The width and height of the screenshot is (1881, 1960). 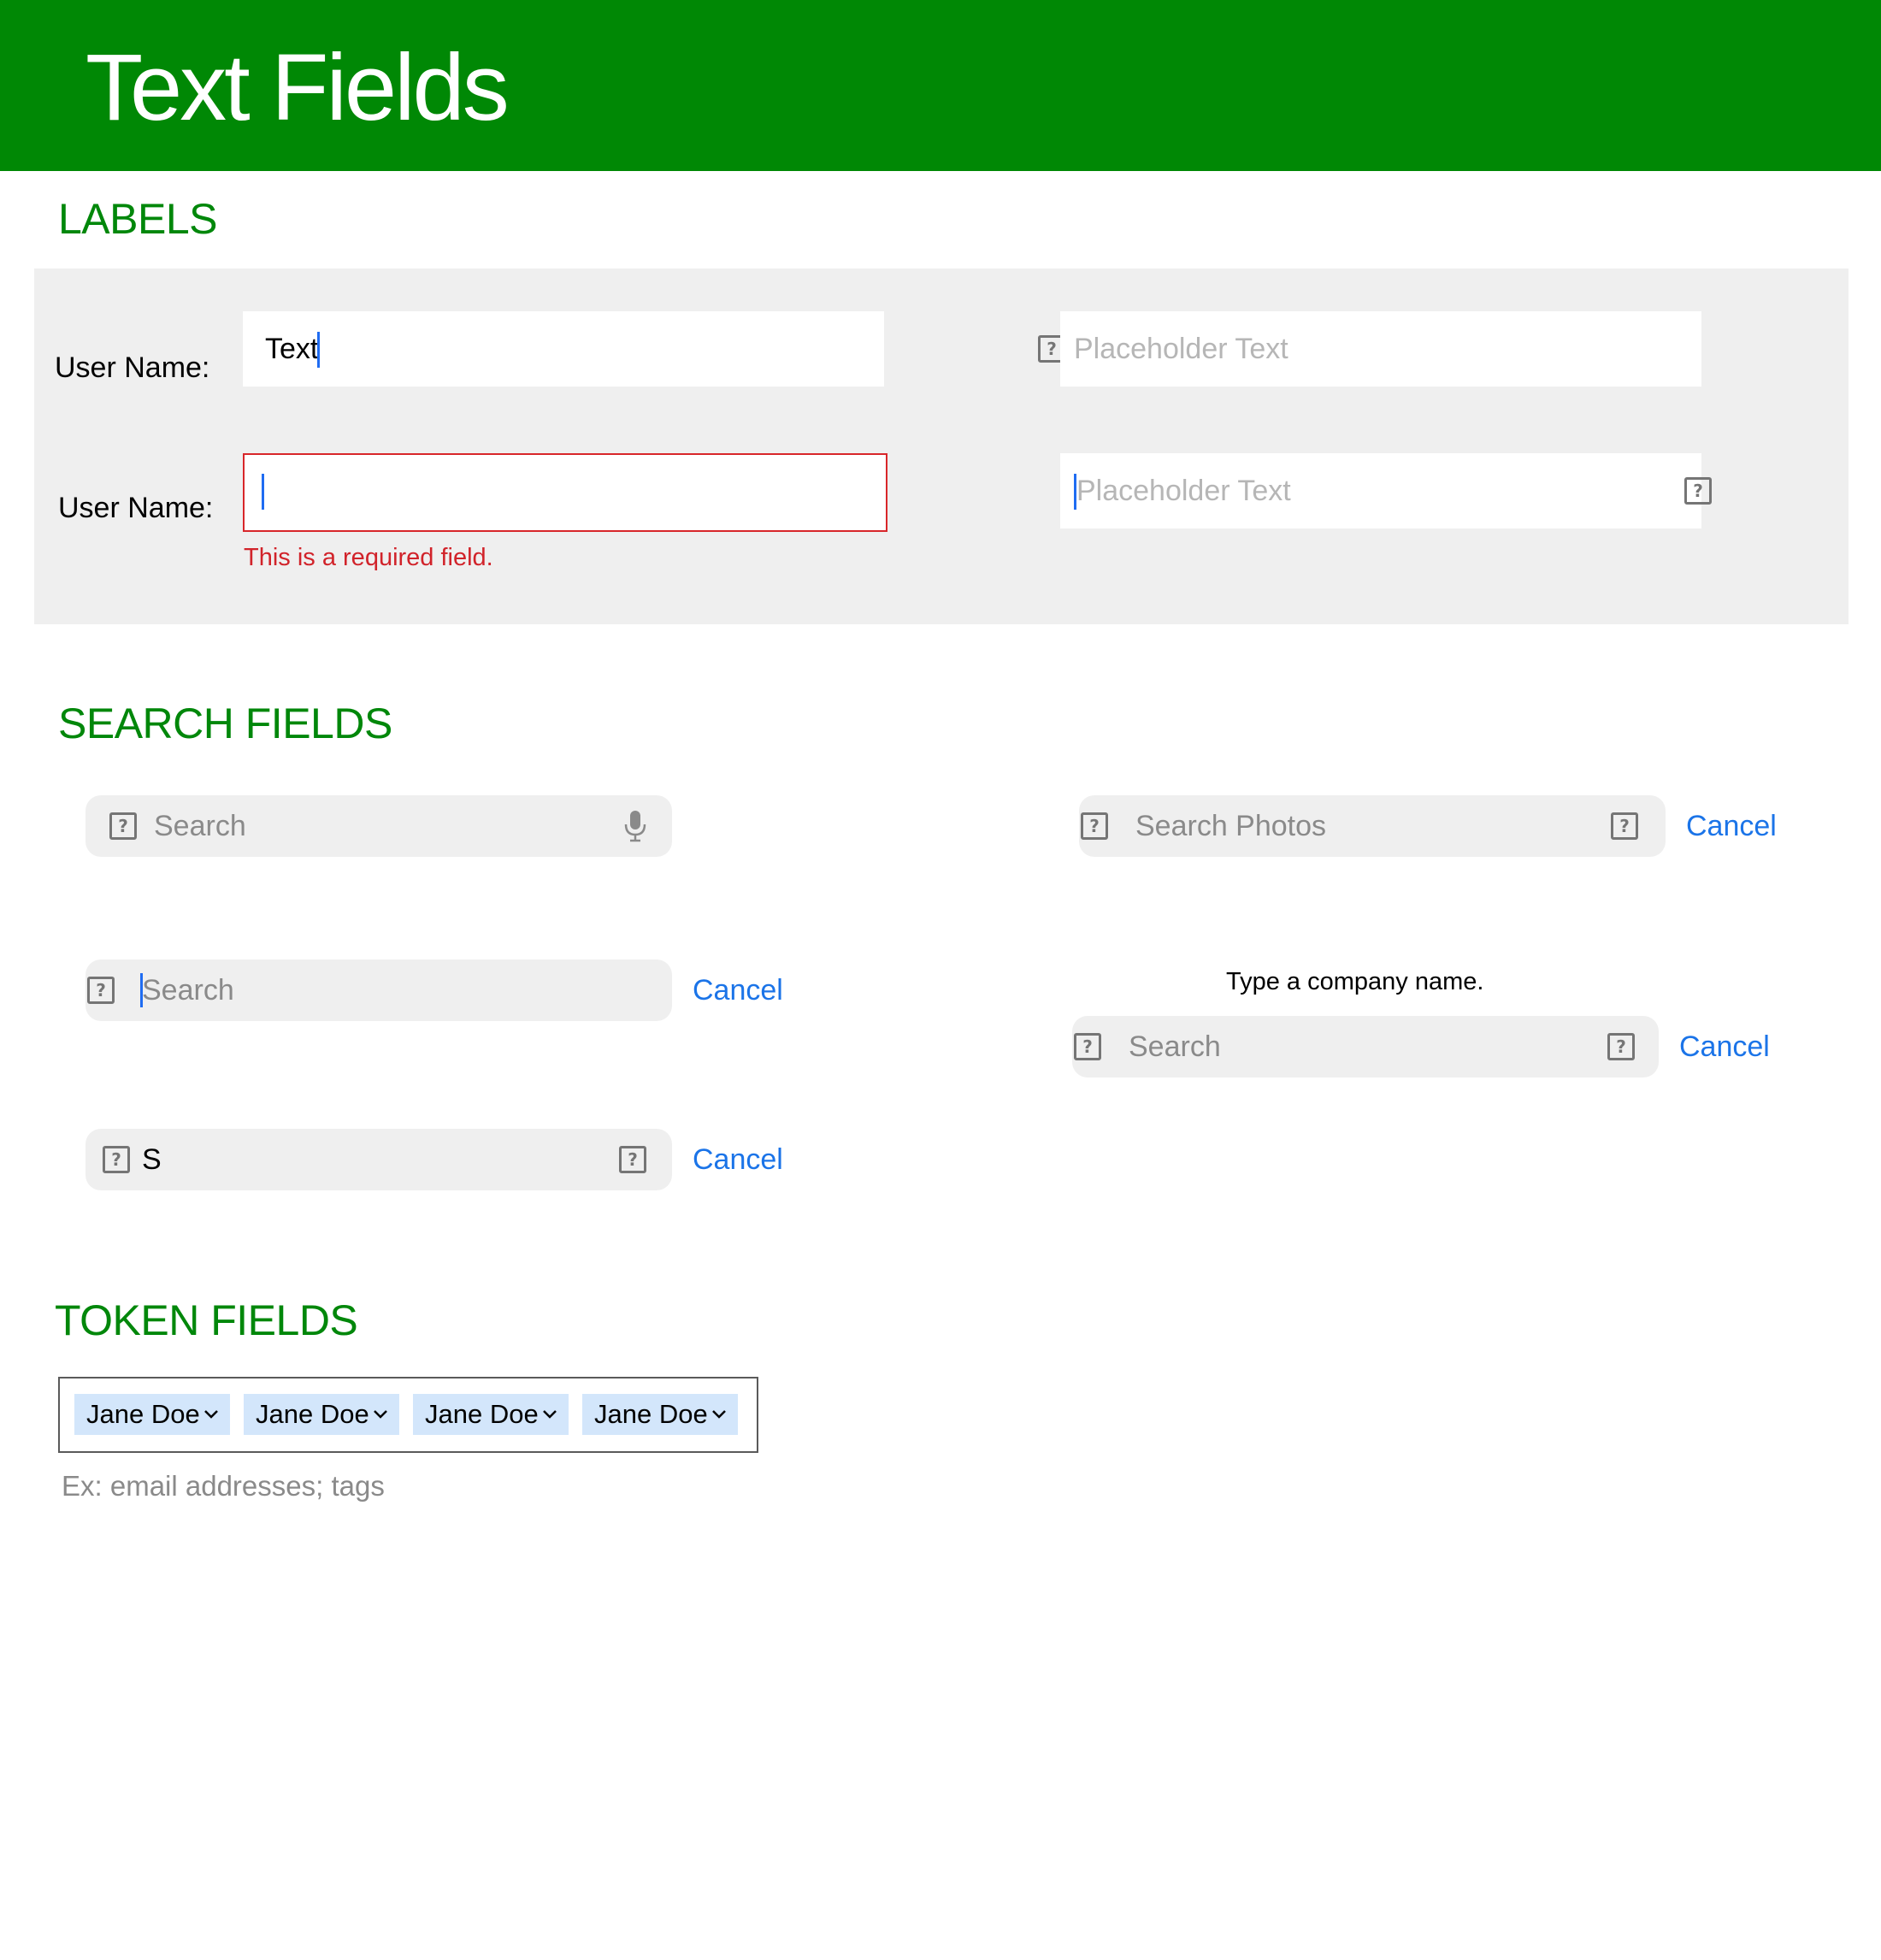 I want to click on search-prompt: Type a company name., so click(x=1355, y=982).